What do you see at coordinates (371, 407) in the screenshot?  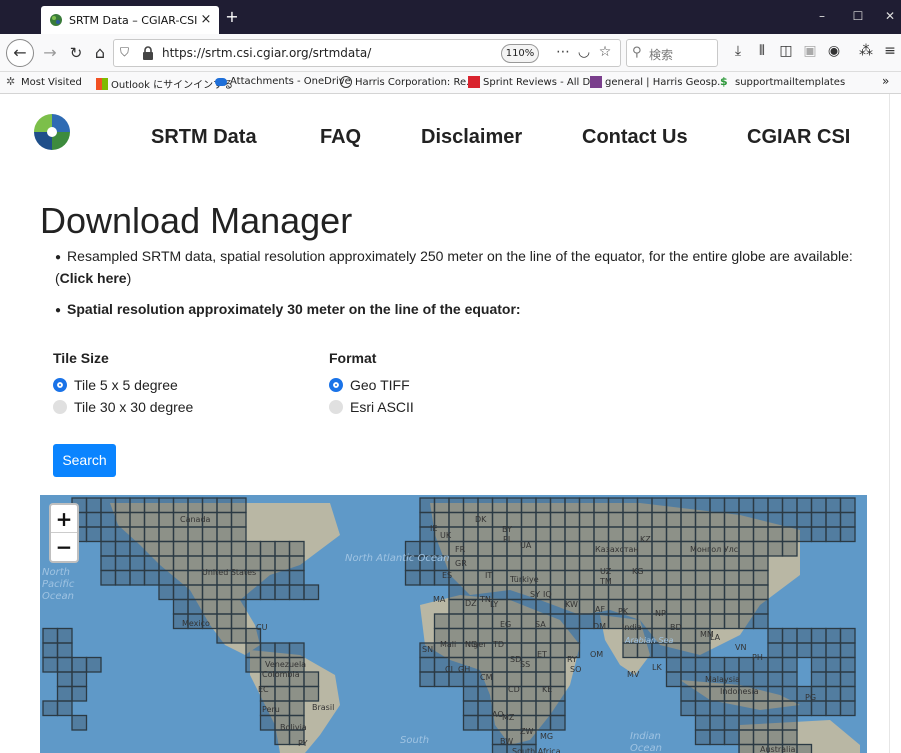 I see `esri-ascii-radio: Esri ASCII` at bounding box center [371, 407].